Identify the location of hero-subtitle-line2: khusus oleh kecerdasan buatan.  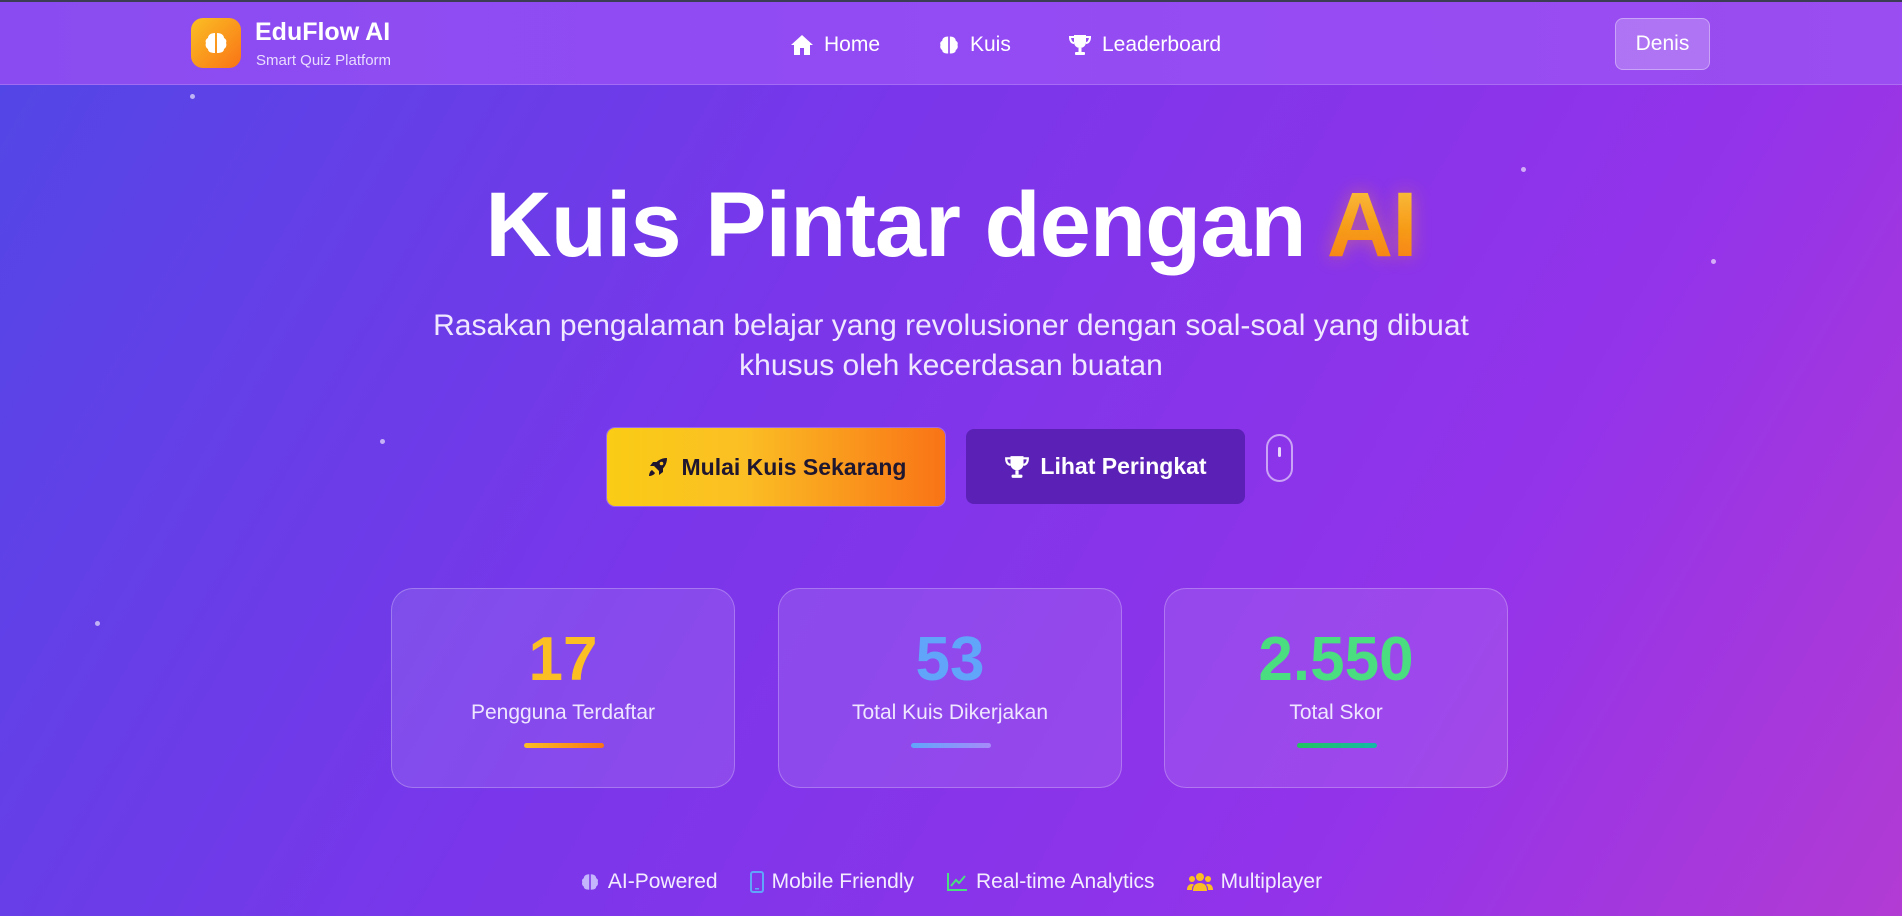
(951, 365).